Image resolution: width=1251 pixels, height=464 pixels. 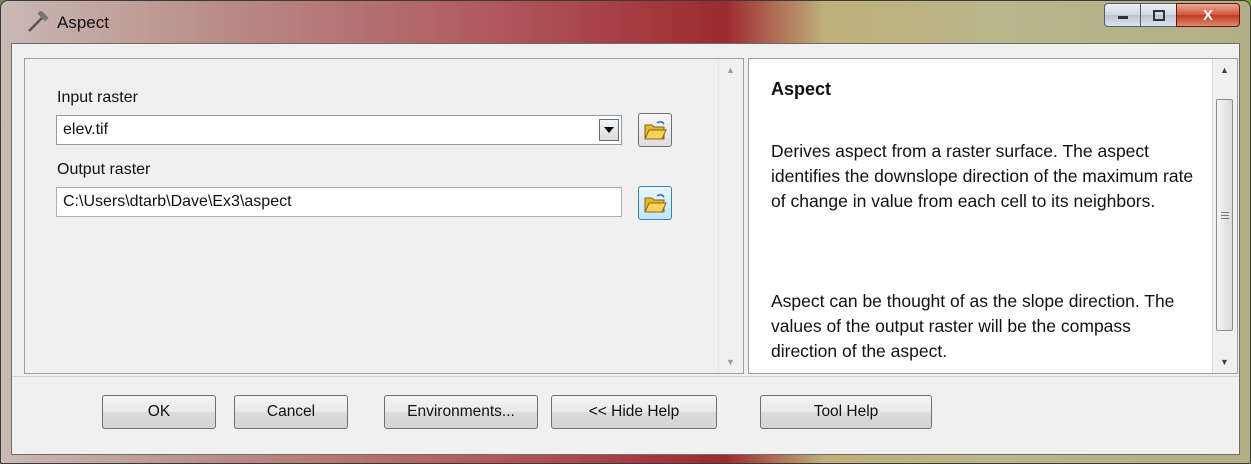 What do you see at coordinates (339, 130) in the screenshot?
I see `input-raster-dropdown: elev.tif` at bounding box center [339, 130].